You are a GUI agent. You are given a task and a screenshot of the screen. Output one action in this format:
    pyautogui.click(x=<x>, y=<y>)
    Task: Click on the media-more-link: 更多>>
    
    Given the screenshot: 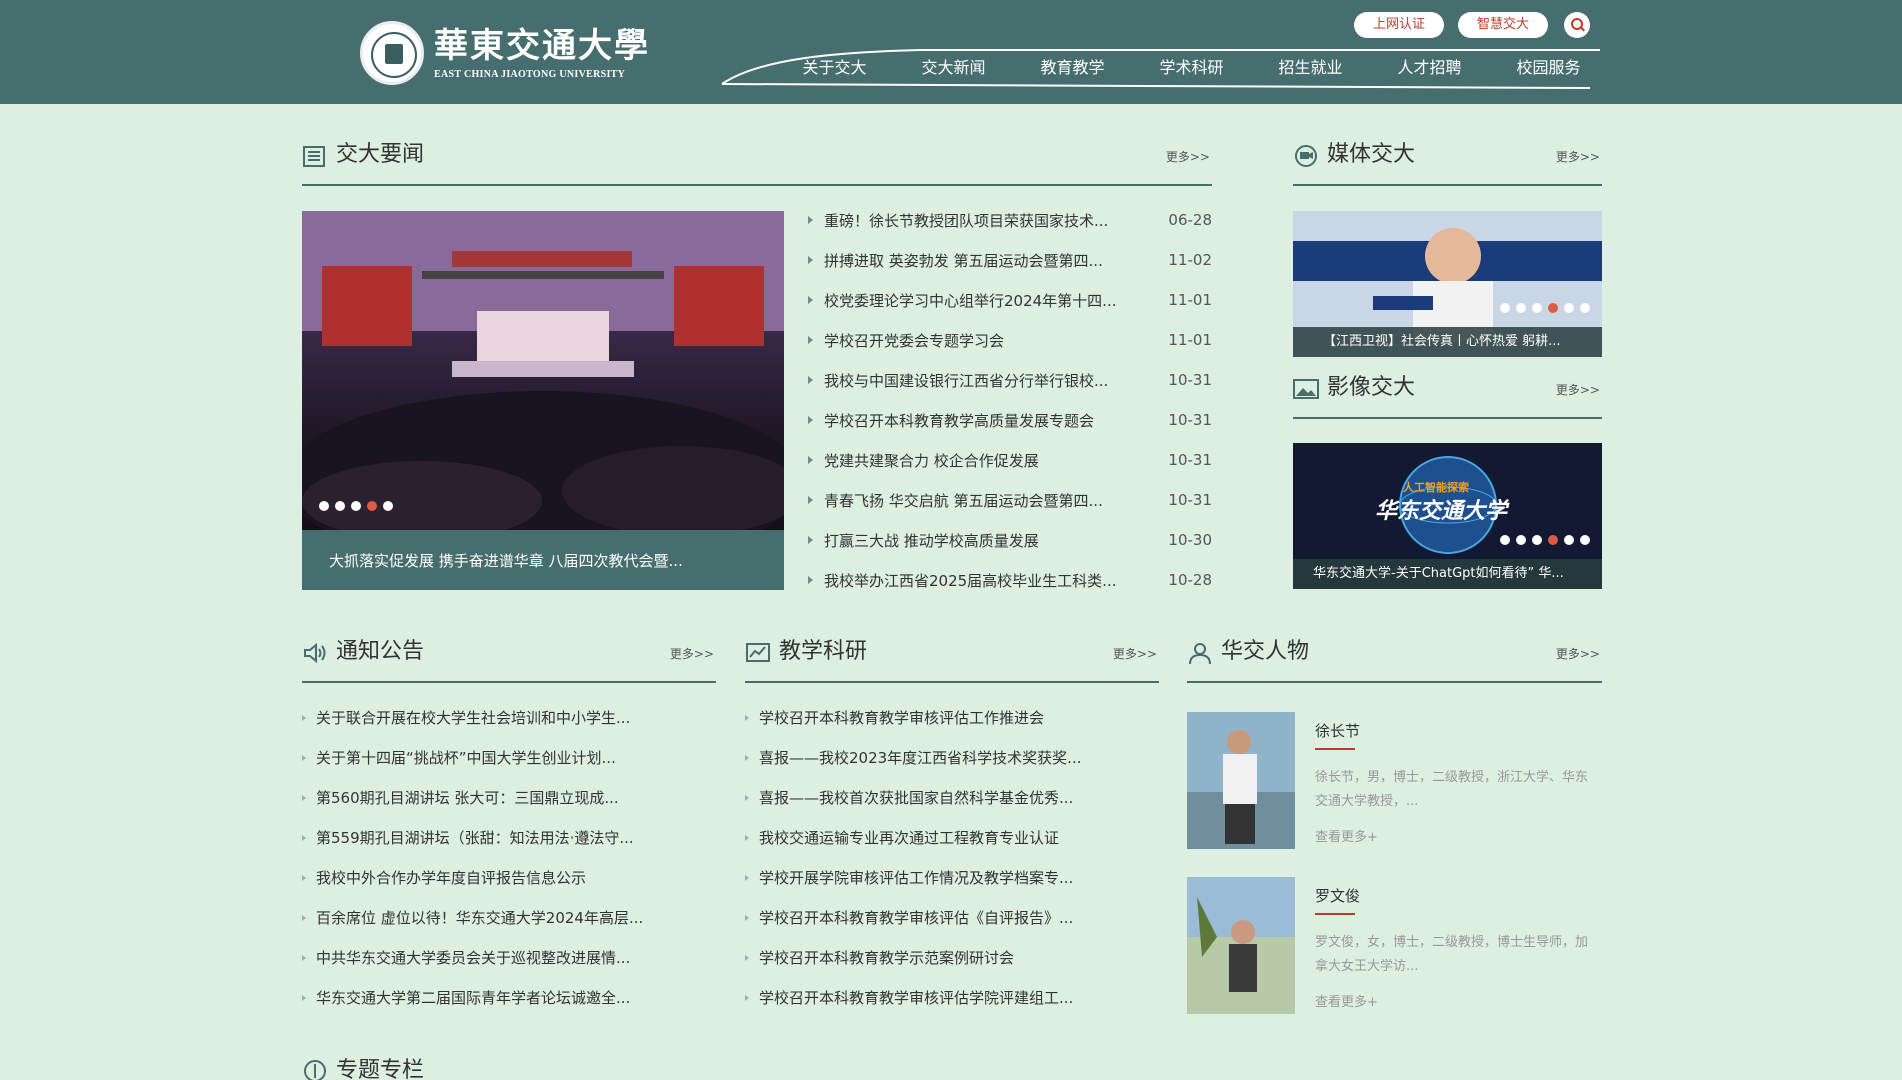 What is the action you would take?
    pyautogui.click(x=1578, y=156)
    